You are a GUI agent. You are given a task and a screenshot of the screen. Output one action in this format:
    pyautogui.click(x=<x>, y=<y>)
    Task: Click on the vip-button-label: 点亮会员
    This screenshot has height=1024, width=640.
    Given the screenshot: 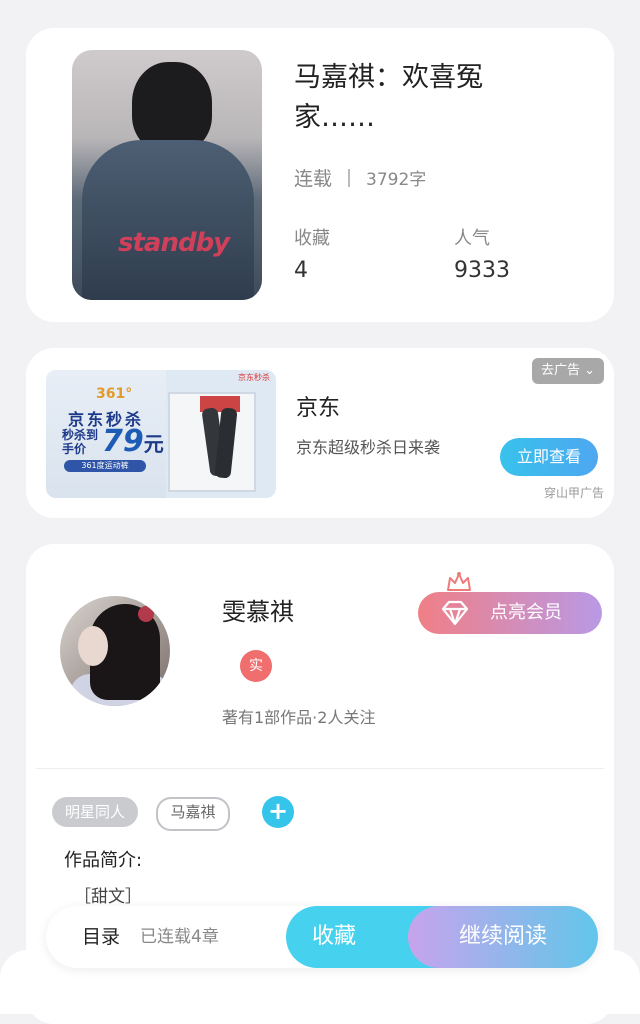 What is the action you would take?
    pyautogui.click(x=526, y=612)
    